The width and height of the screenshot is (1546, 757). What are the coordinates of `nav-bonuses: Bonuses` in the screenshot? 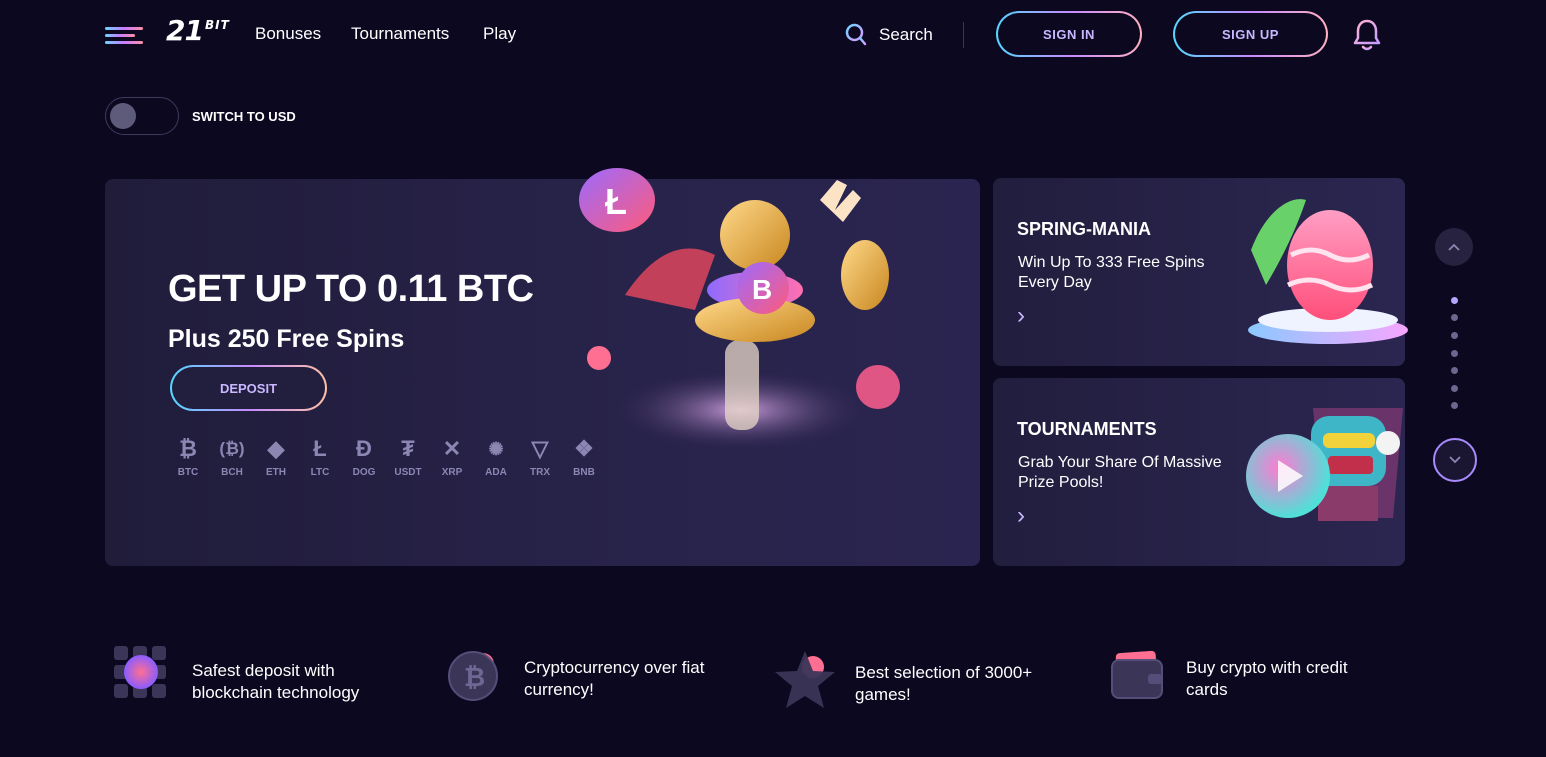 It's located at (288, 34).